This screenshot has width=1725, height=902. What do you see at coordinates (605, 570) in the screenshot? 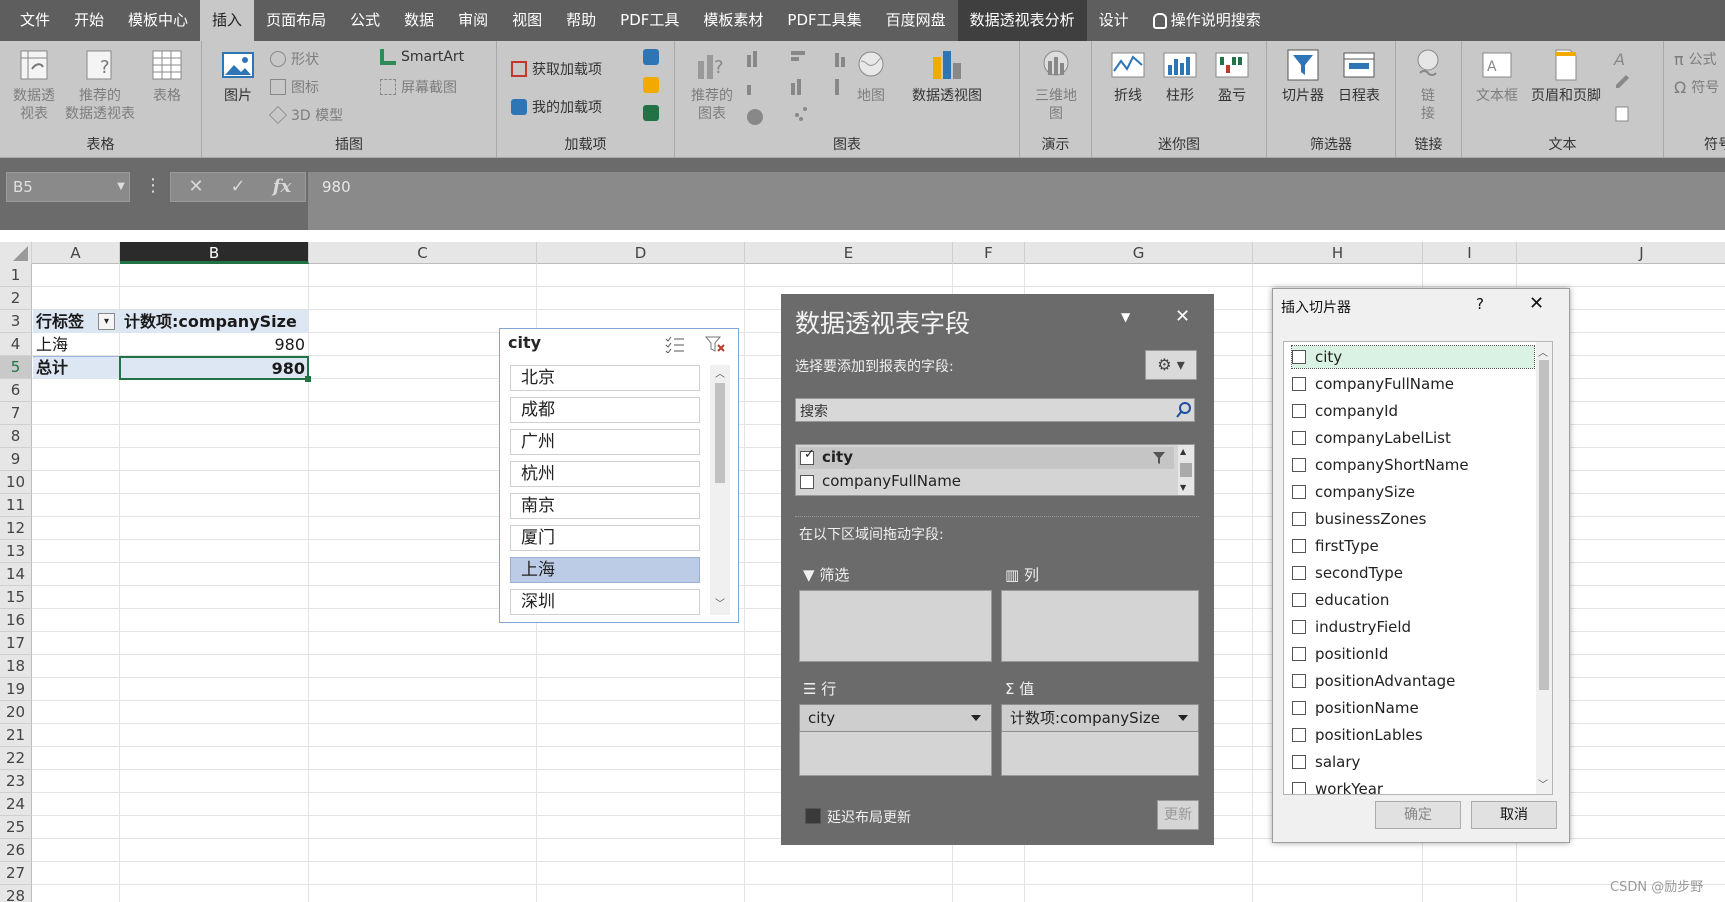
I see `slicer-item: 上海` at bounding box center [605, 570].